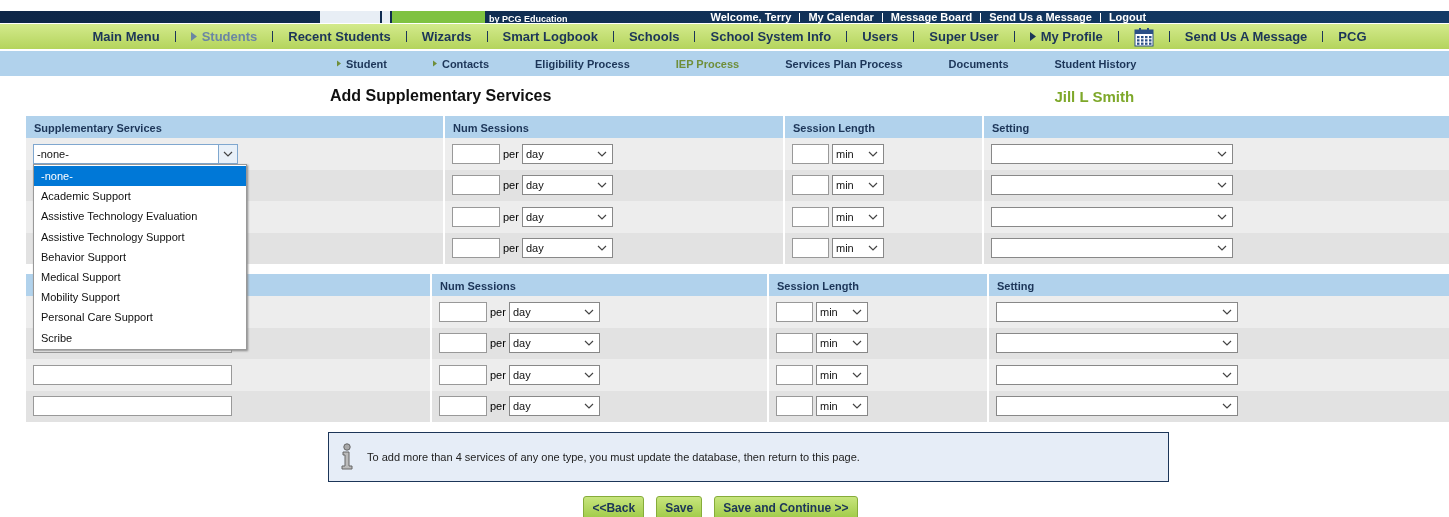 Image resolution: width=1449 pixels, height=517 pixels. I want to click on subnav-tab: Documents, so click(978, 63).